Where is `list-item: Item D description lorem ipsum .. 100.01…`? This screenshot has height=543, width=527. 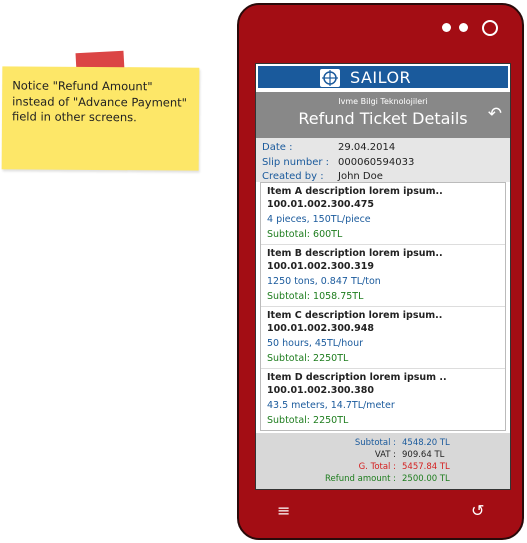 list-item: Item D description lorem ipsum .. 100.01… is located at coordinates (383, 399).